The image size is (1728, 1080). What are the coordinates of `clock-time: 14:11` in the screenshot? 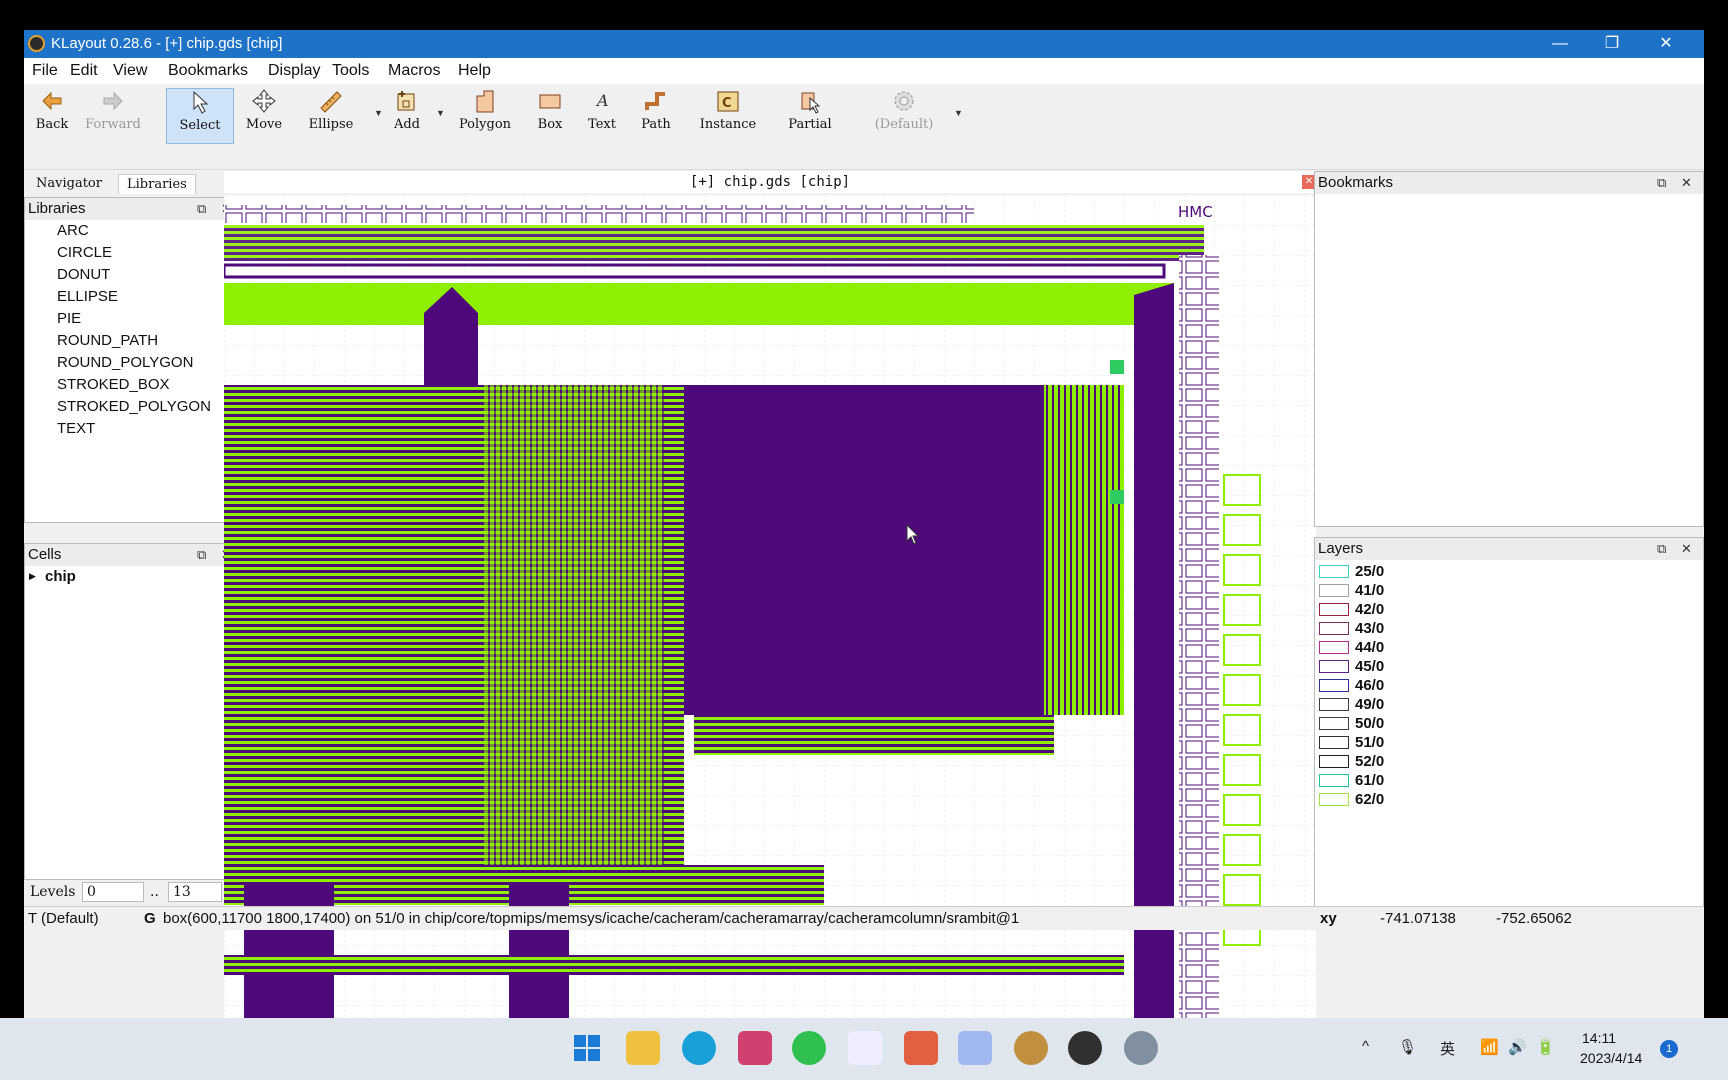 It's located at (1599, 1038).